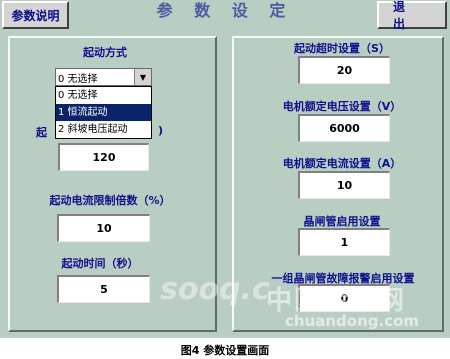  Describe the element at coordinates (344, 70) in the screenshot. I see `timeout-input: 20` at that location.